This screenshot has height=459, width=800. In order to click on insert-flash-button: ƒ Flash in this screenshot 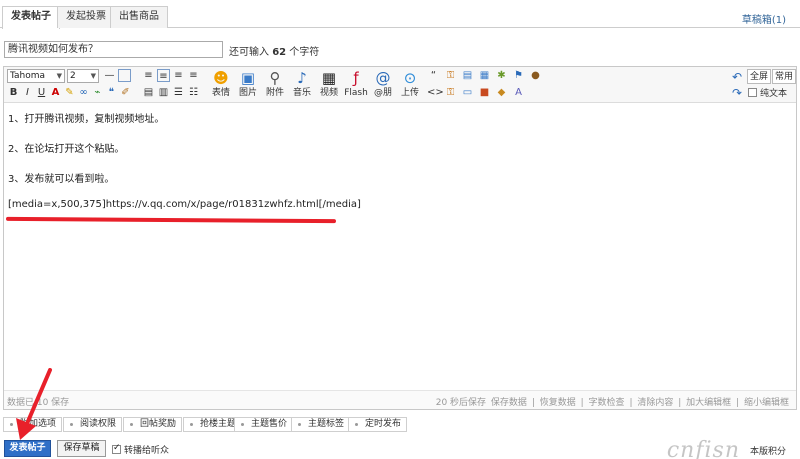, I will do `click(356, 84)`.